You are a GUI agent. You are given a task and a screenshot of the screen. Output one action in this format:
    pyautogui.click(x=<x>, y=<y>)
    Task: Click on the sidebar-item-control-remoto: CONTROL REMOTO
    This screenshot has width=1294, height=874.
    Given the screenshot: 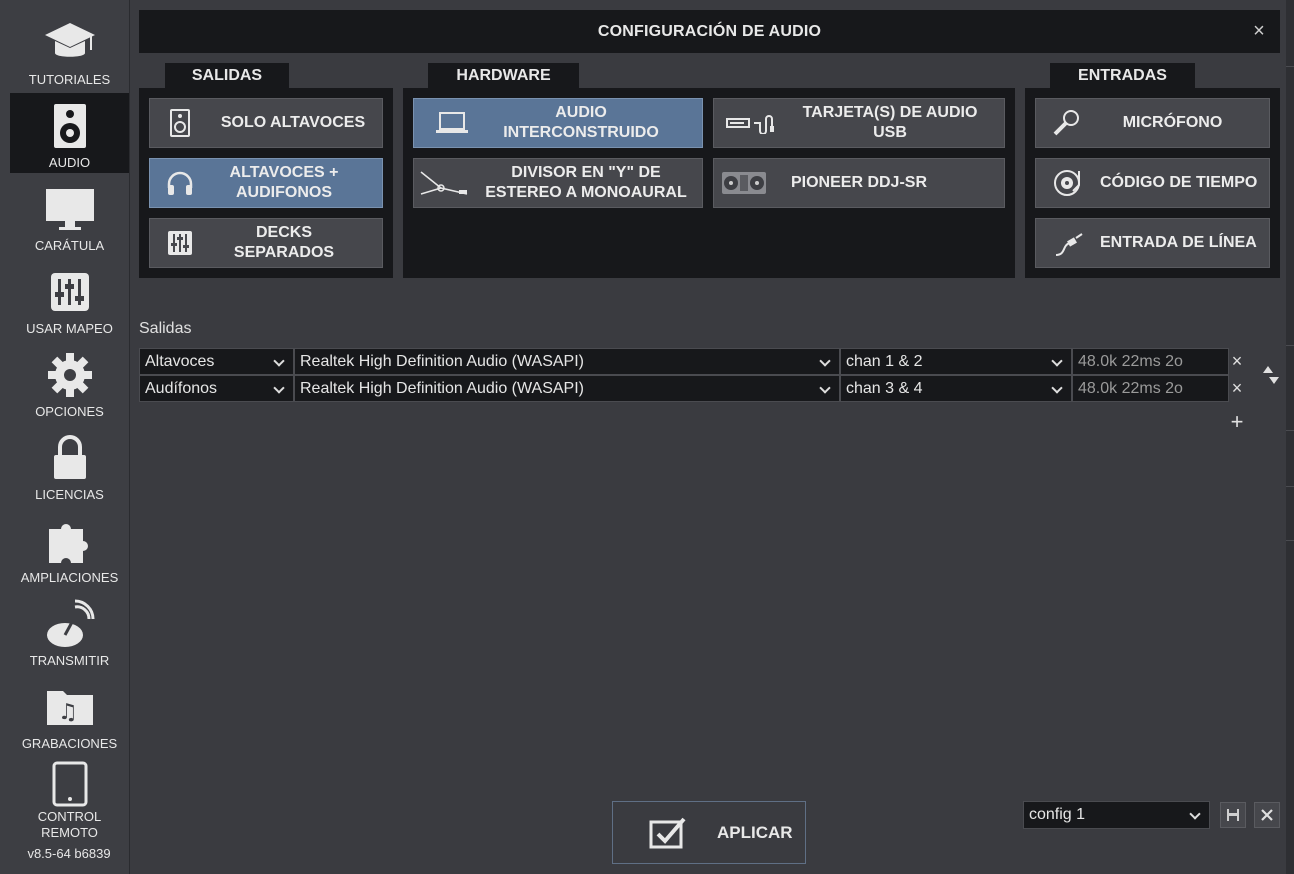 What is the action you would take?
    pyautogui.click(x=69, y=799)
    